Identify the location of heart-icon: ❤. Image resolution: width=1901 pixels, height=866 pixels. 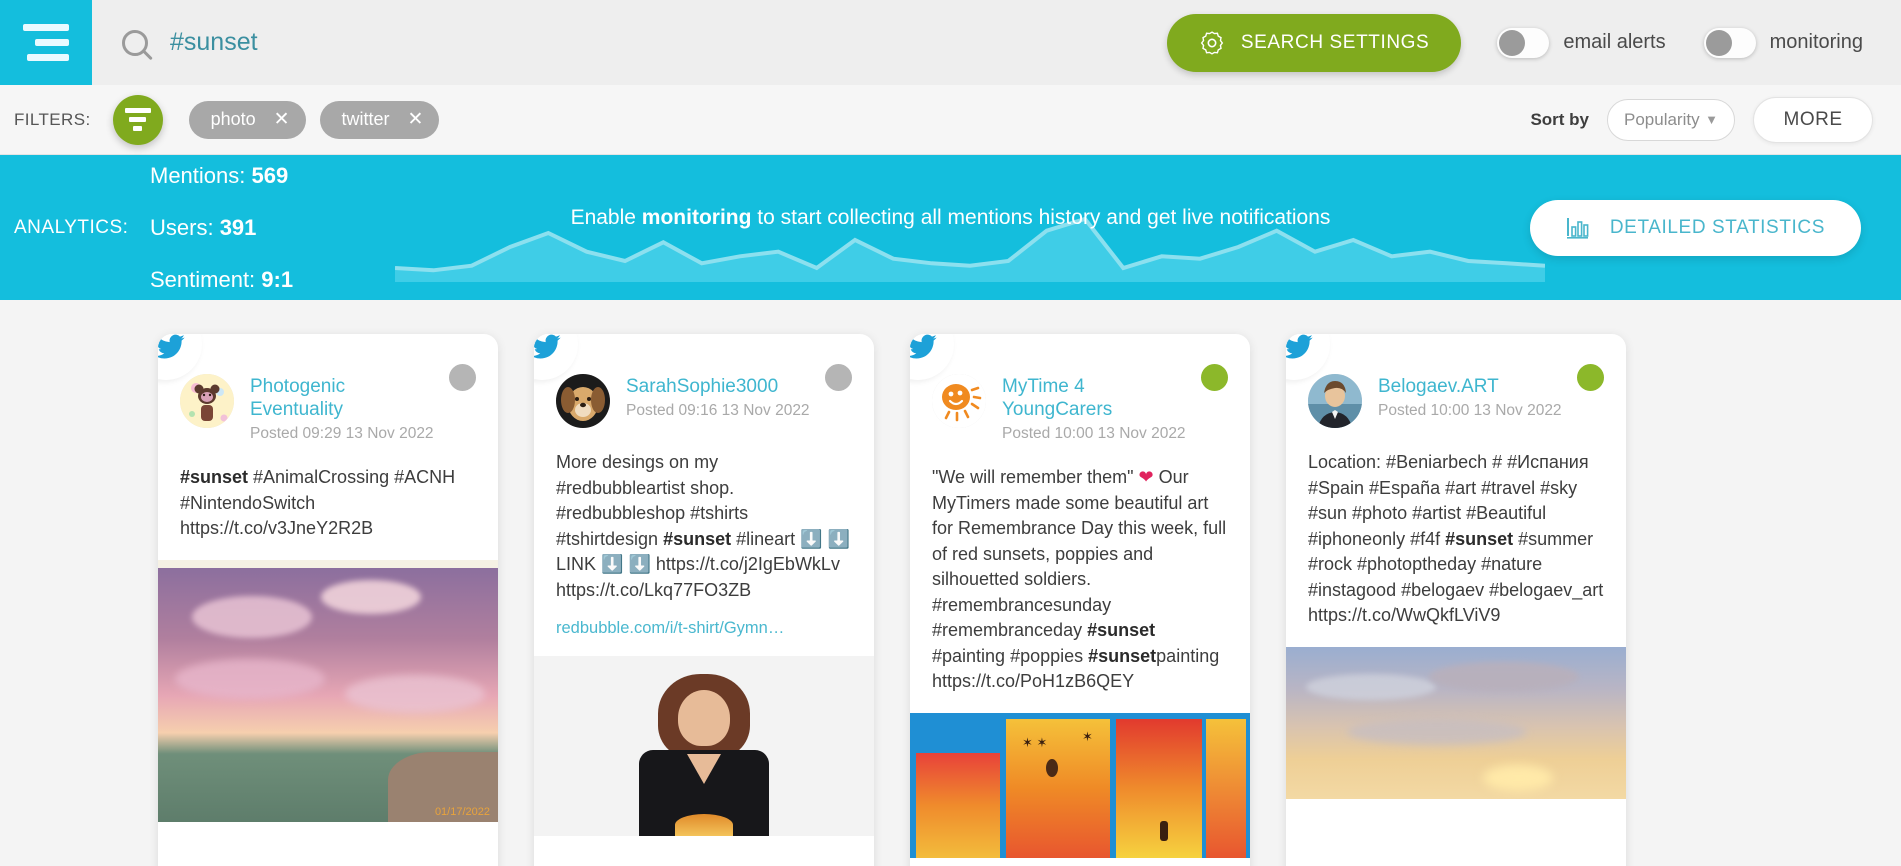
(1146, 477).